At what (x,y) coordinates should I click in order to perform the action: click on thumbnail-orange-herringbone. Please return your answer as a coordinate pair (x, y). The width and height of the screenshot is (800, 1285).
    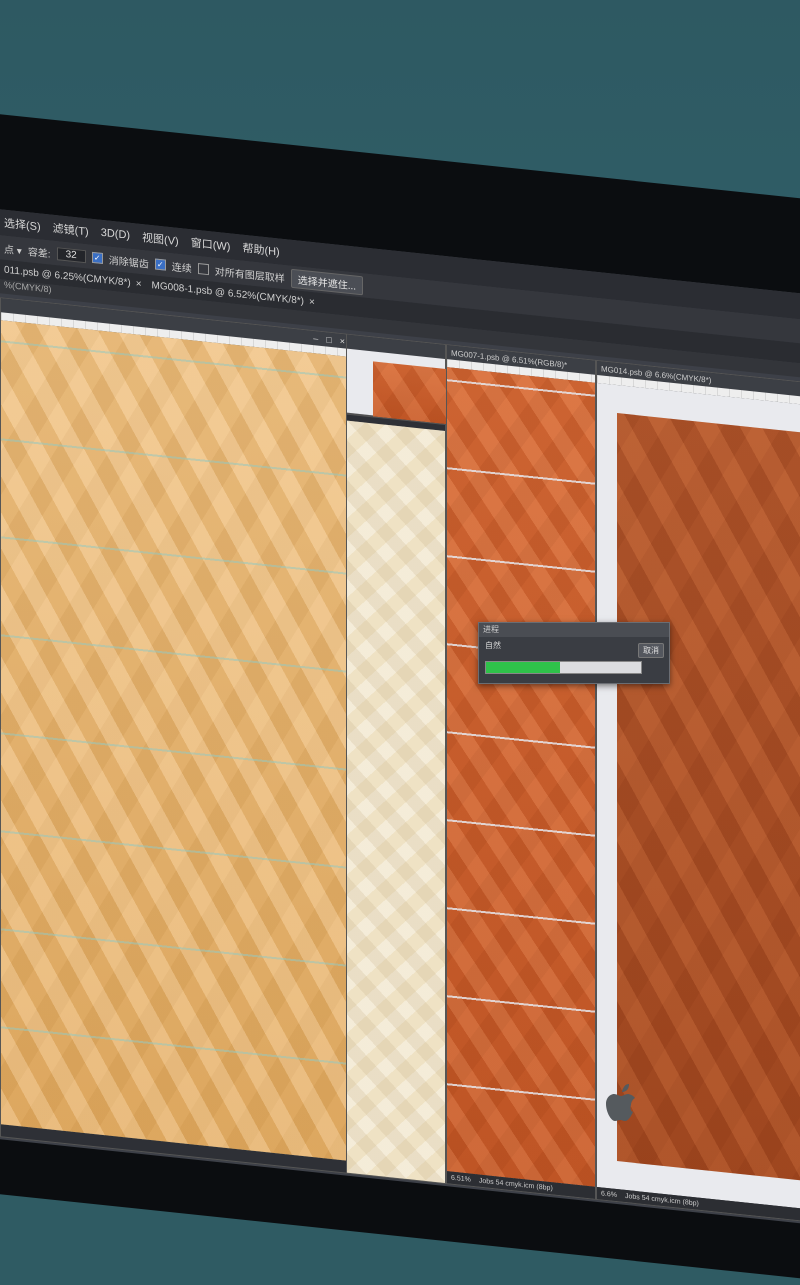
    Looking at the image, I should click on (410, 393).